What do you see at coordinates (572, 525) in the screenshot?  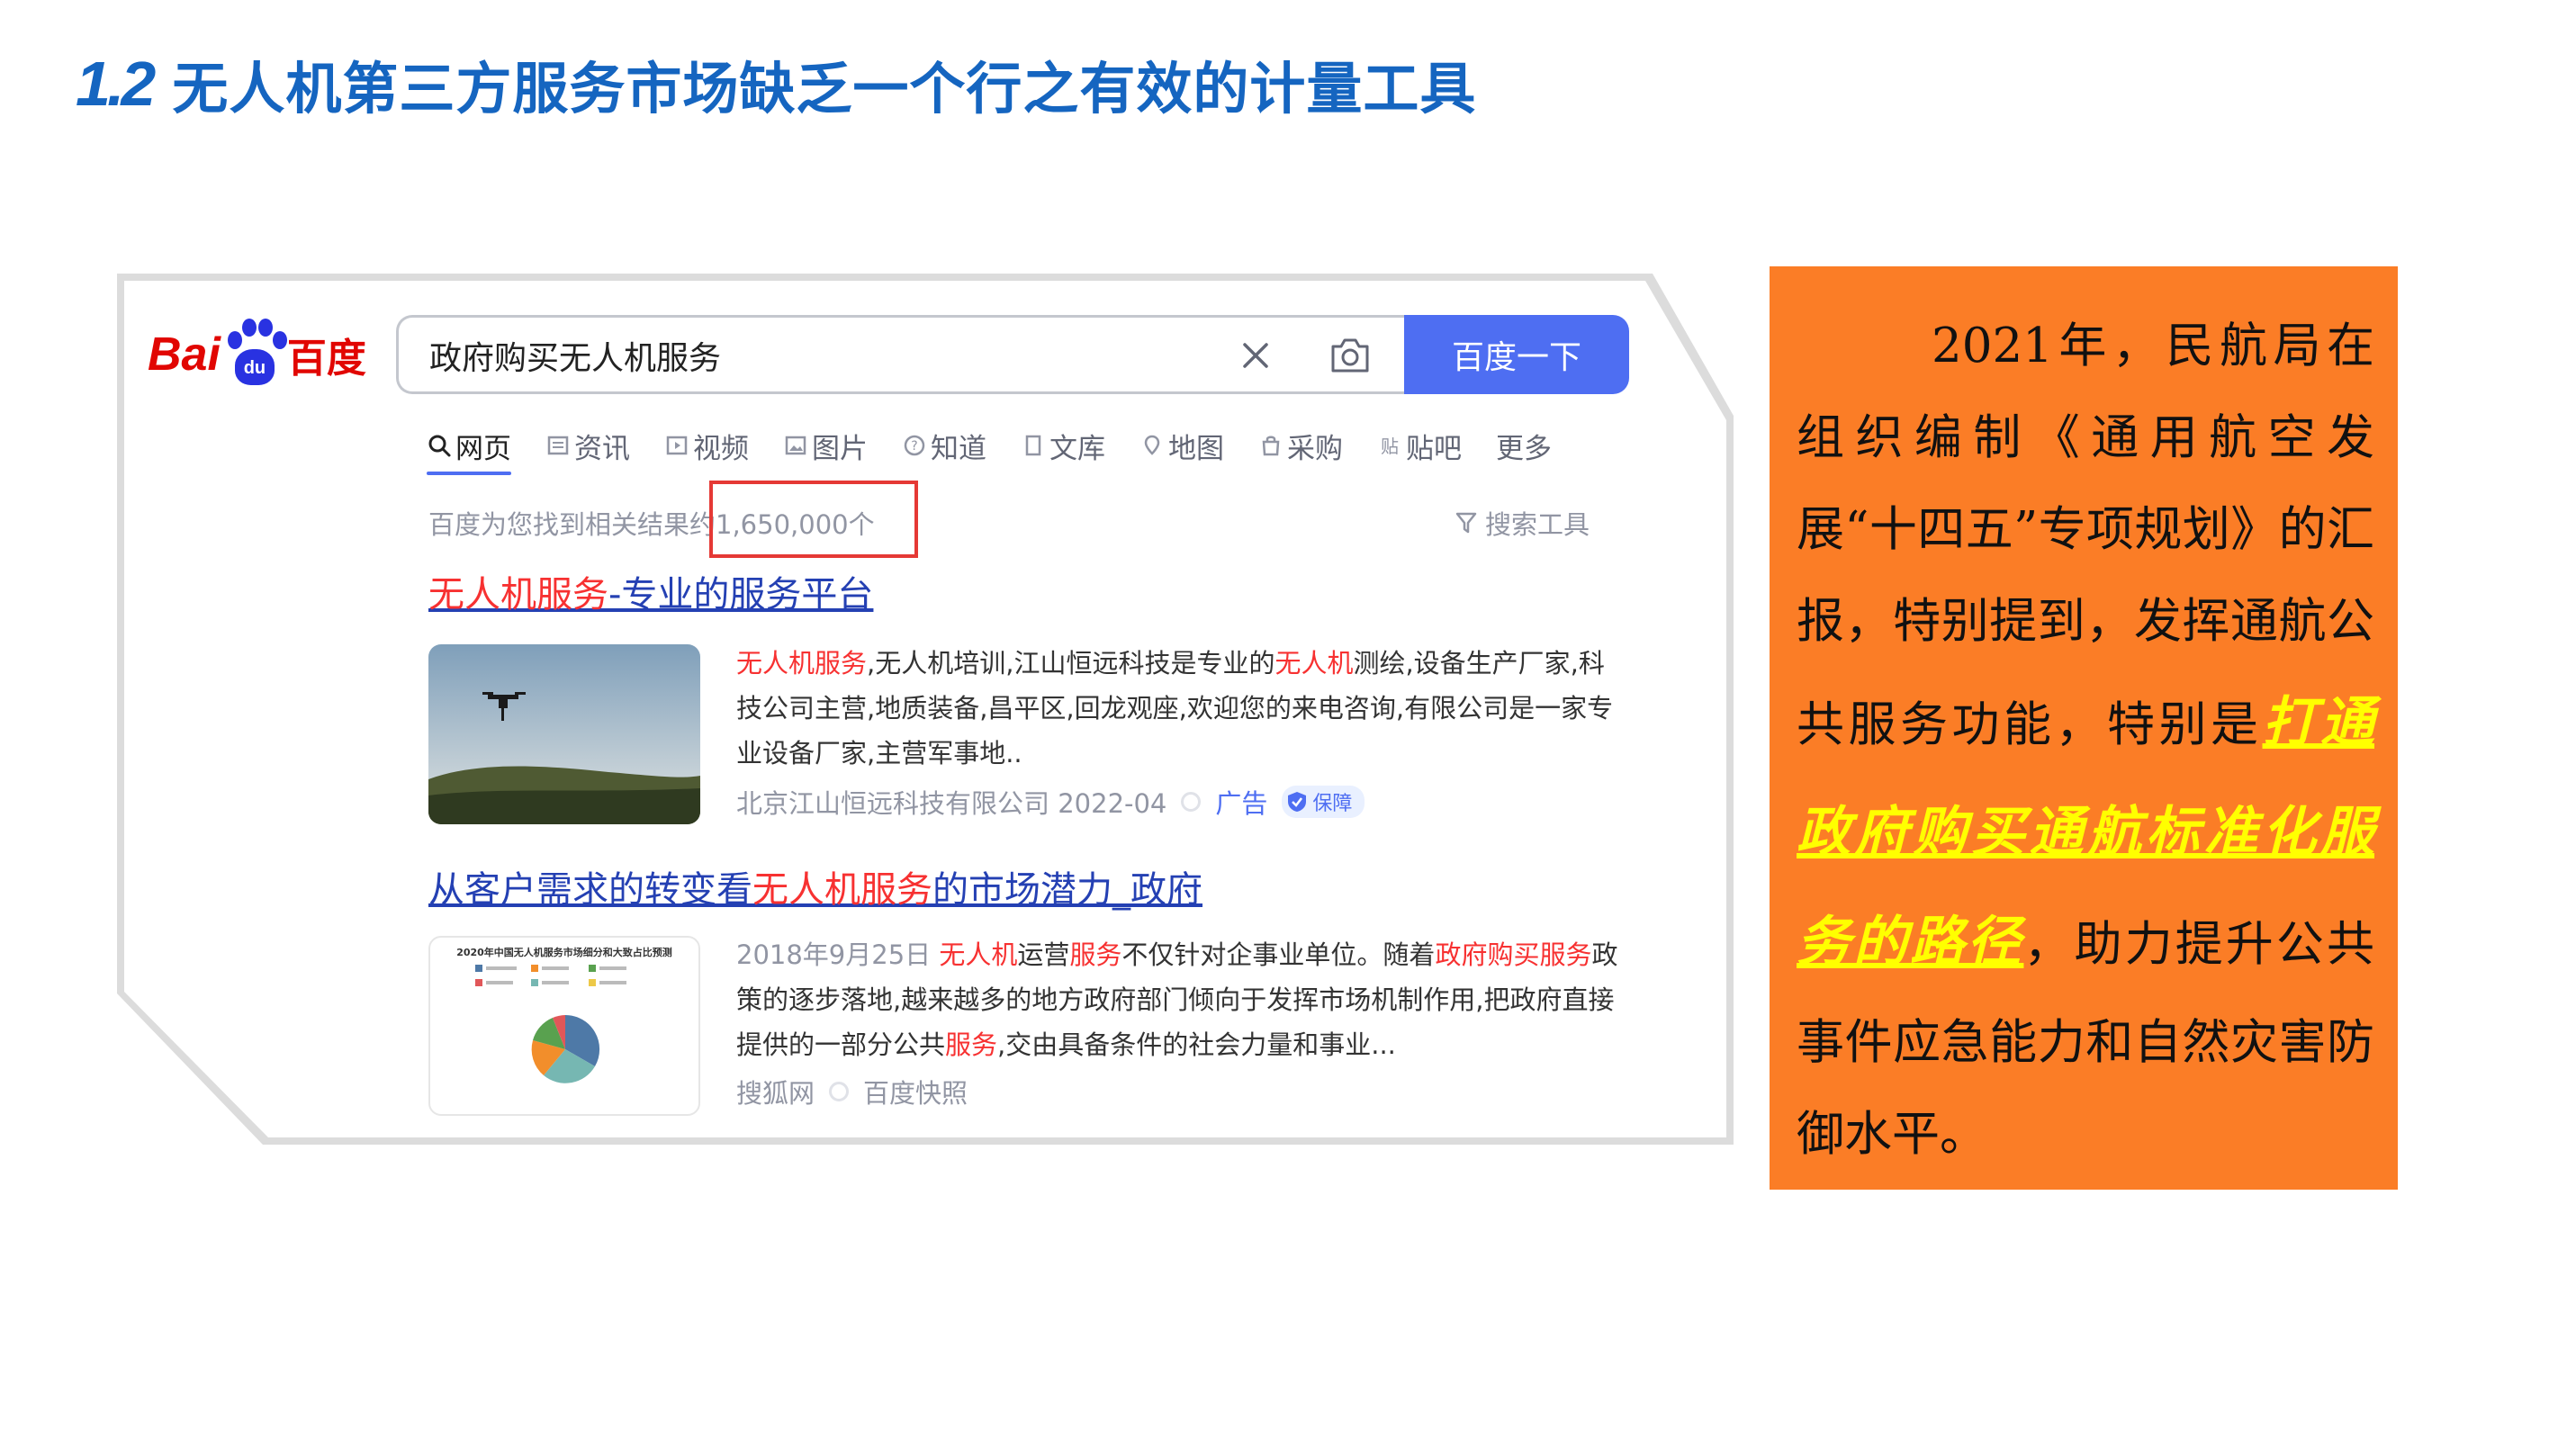 I see `result-count-prefix: 百度为您找到相关结果约` at bounding box center [572, 525].